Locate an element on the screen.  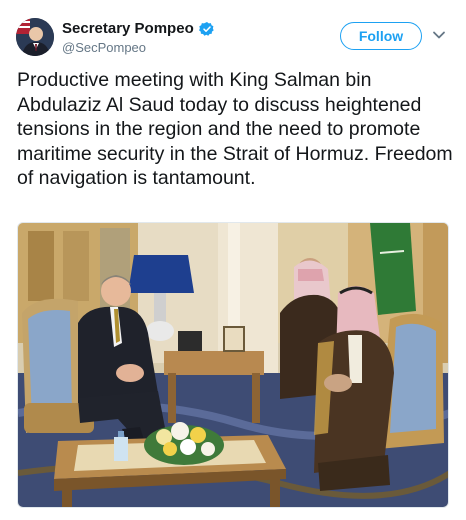
verified-badge-icon is located at coordinates (206, 28).